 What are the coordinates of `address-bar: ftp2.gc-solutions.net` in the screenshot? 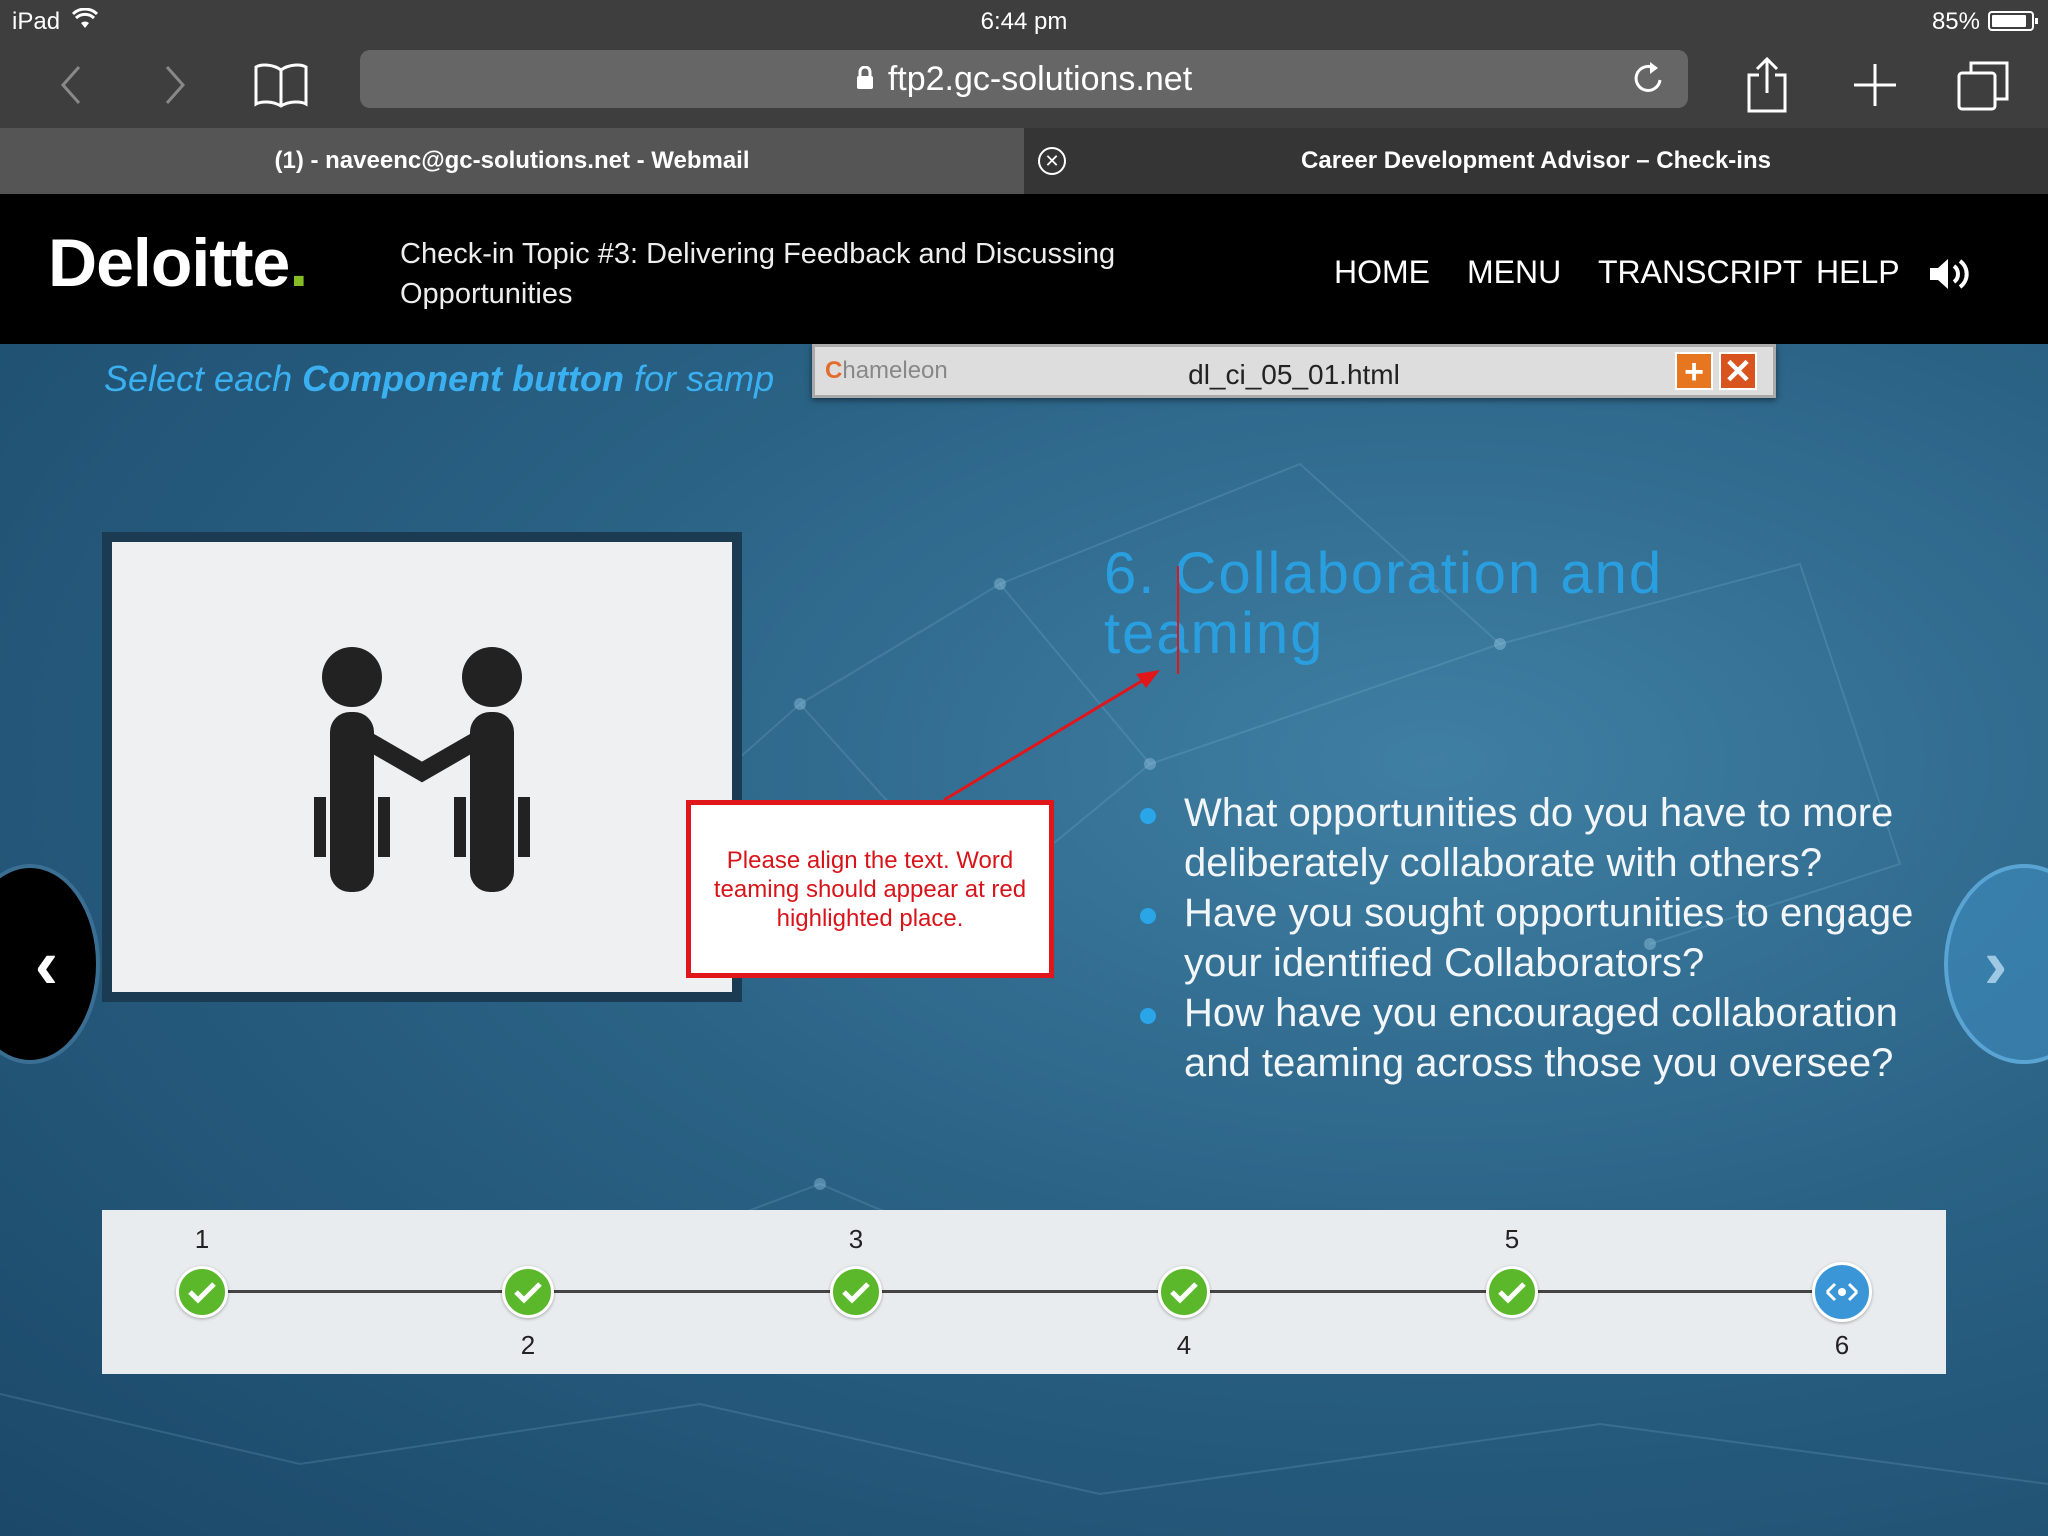 It's located at (1024, 79).